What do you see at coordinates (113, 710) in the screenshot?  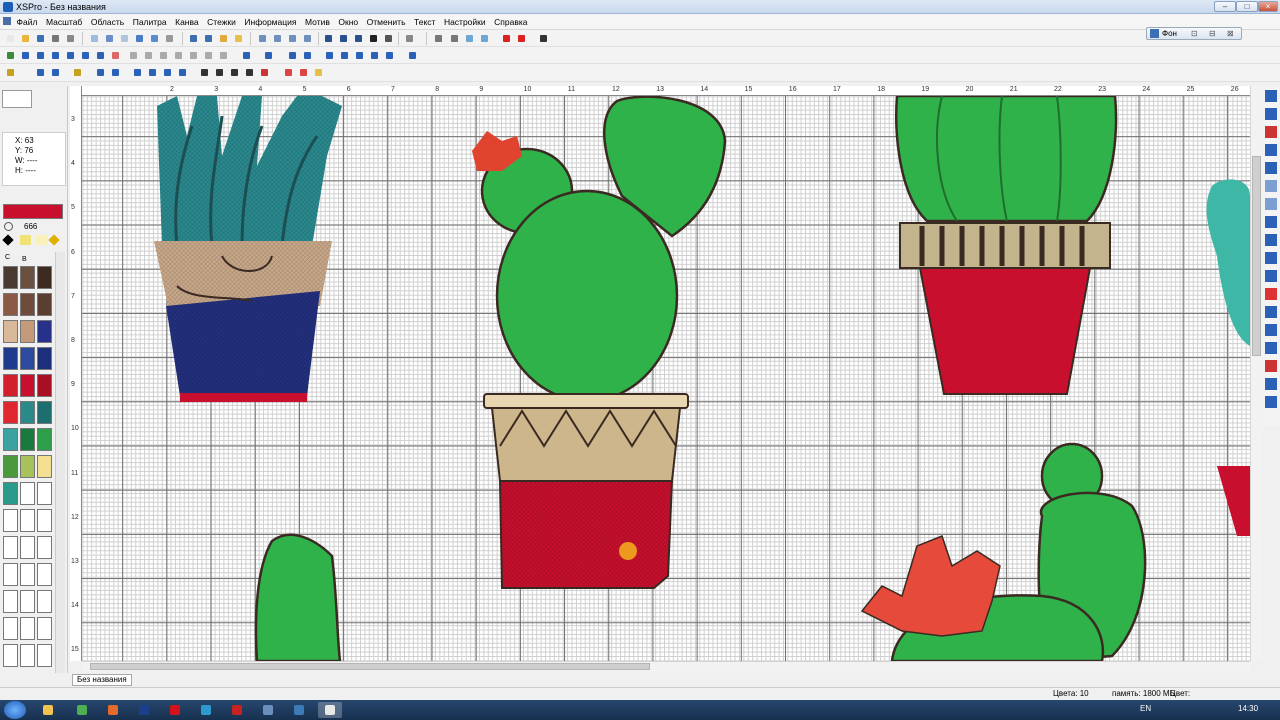 I see `firefox-taskbar-icon` at bounding box center [113, 710].